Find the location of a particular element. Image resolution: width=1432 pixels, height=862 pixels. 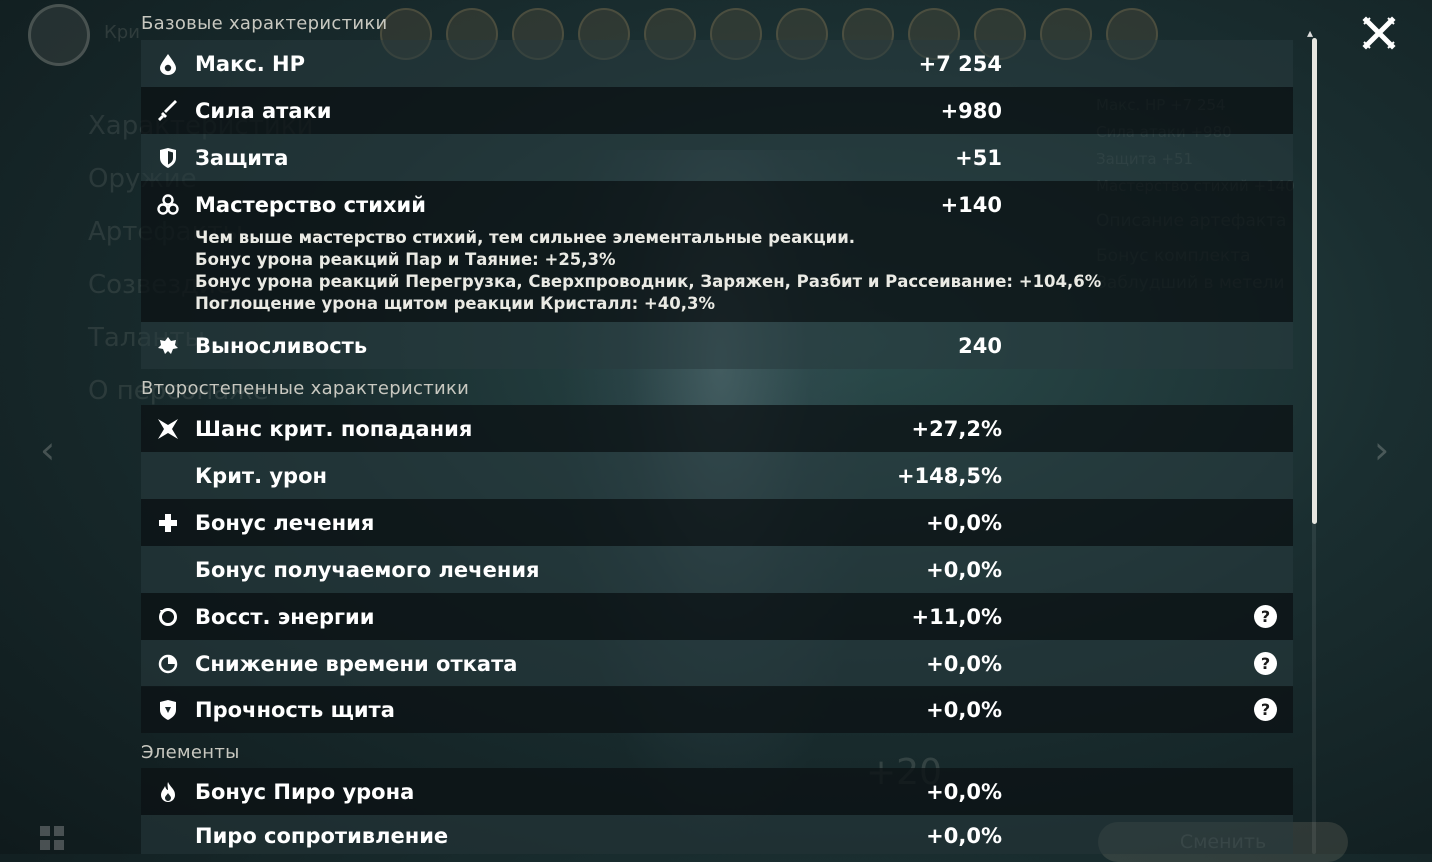

stat-label: Прочность щита is located at coordinates (295, 709).